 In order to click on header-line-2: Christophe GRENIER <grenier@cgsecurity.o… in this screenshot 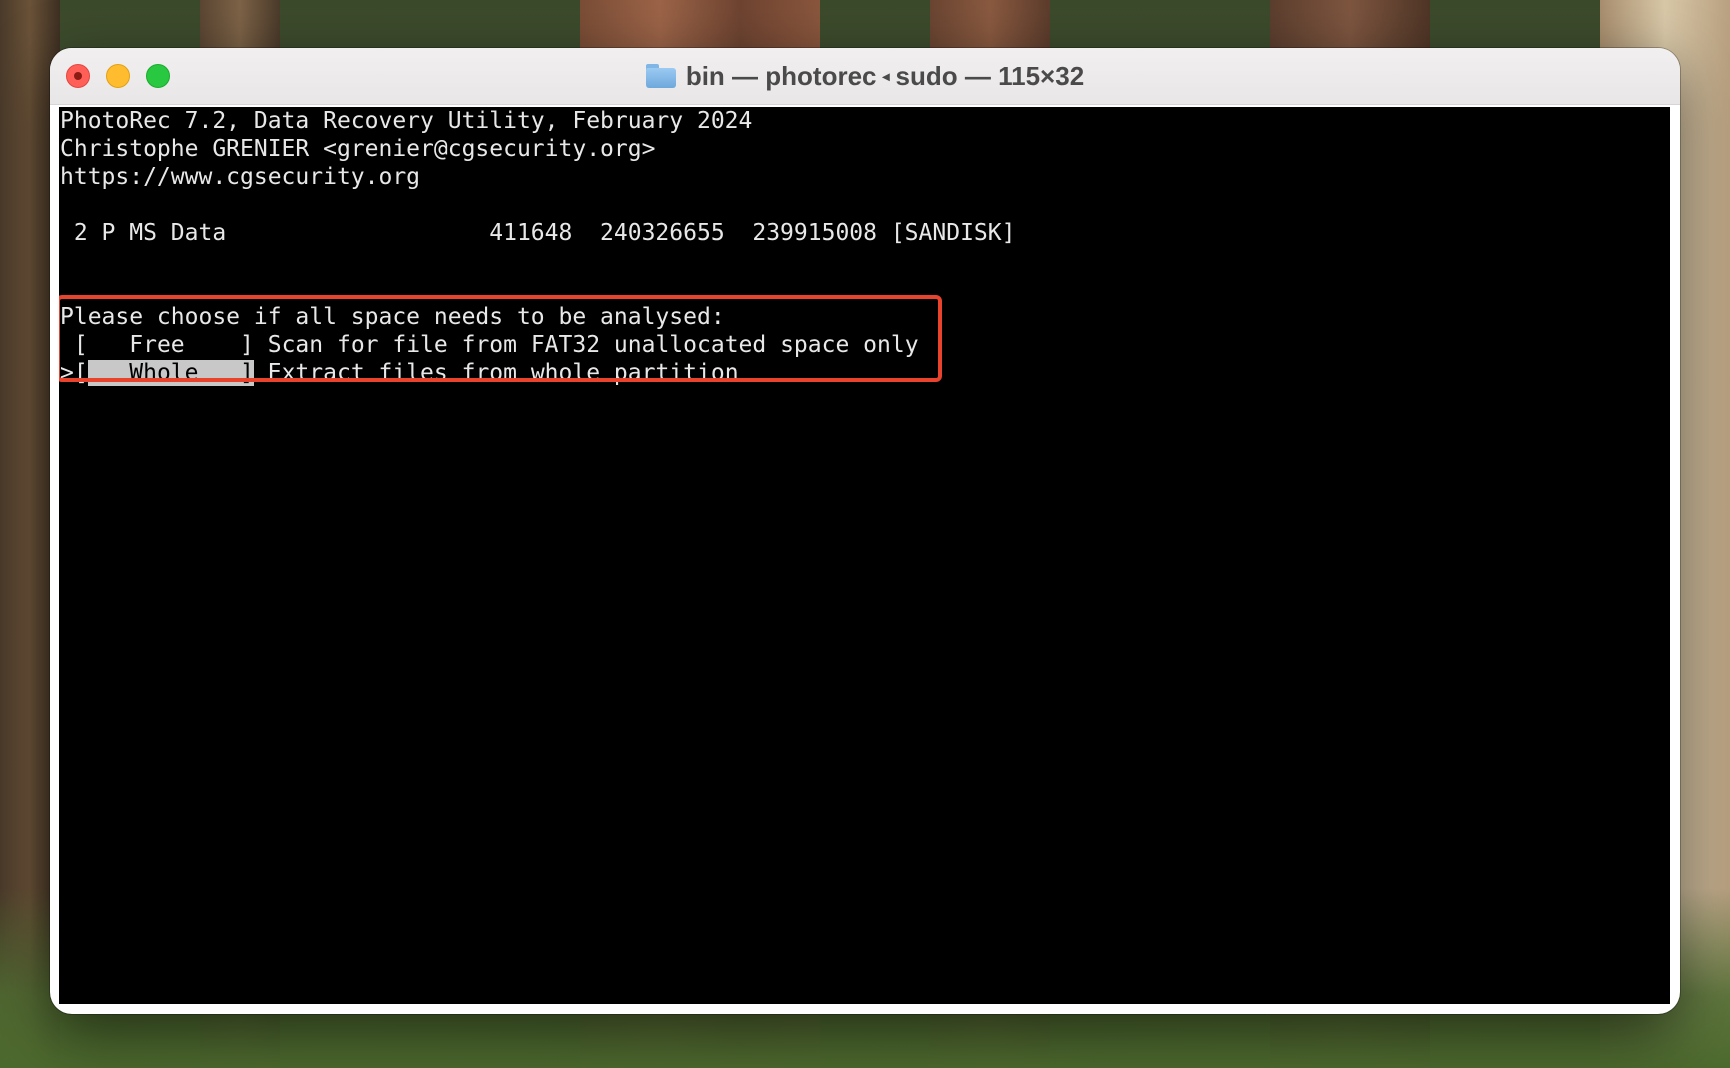, I will do `click(358, 149)`.